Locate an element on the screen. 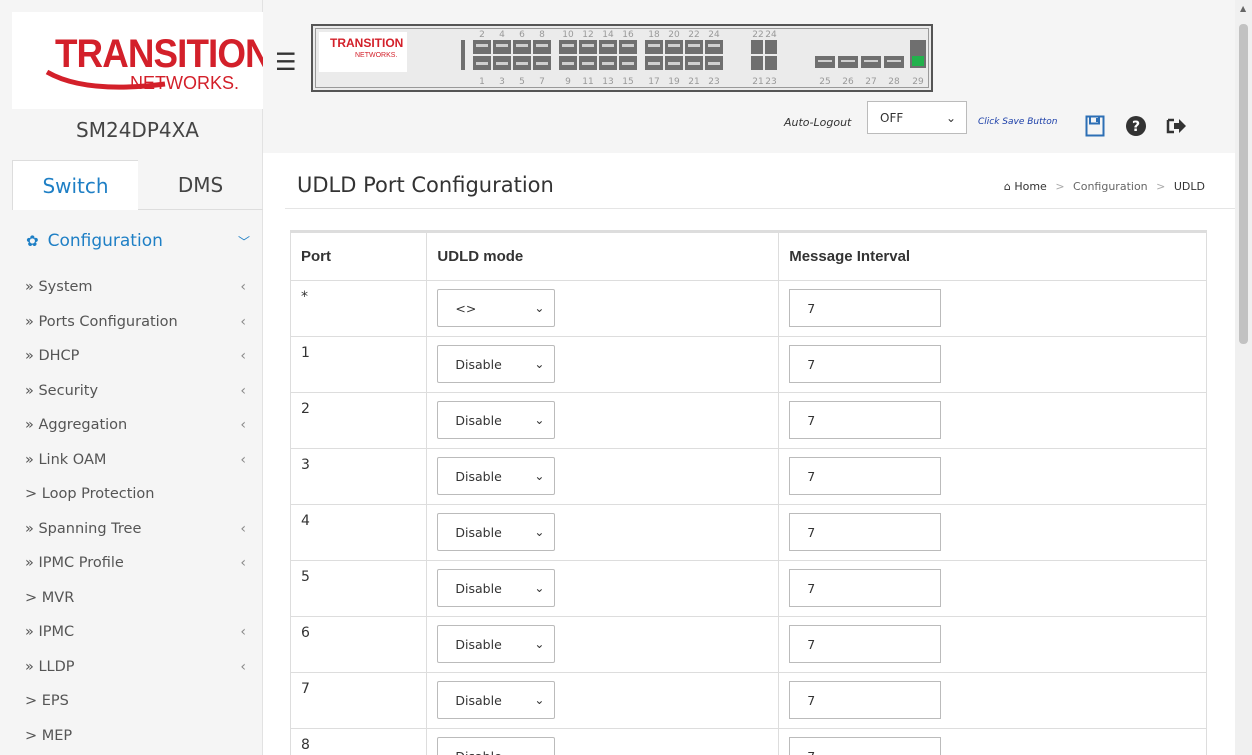 The height and width of the screenshot is (755, 1252). port-cell: * is located at coordinates (359, 308).